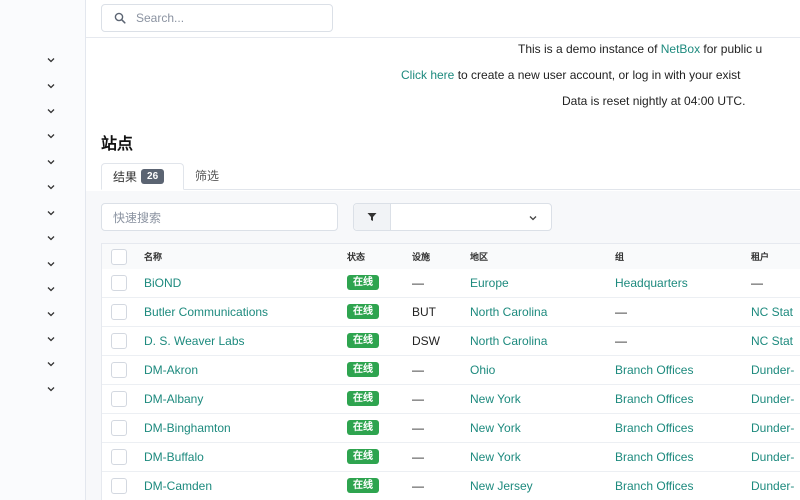 The image size is (800, 500). Describe the element at coordinates (621, 312) in the screenshot. I see `group-cell: —` at that location.